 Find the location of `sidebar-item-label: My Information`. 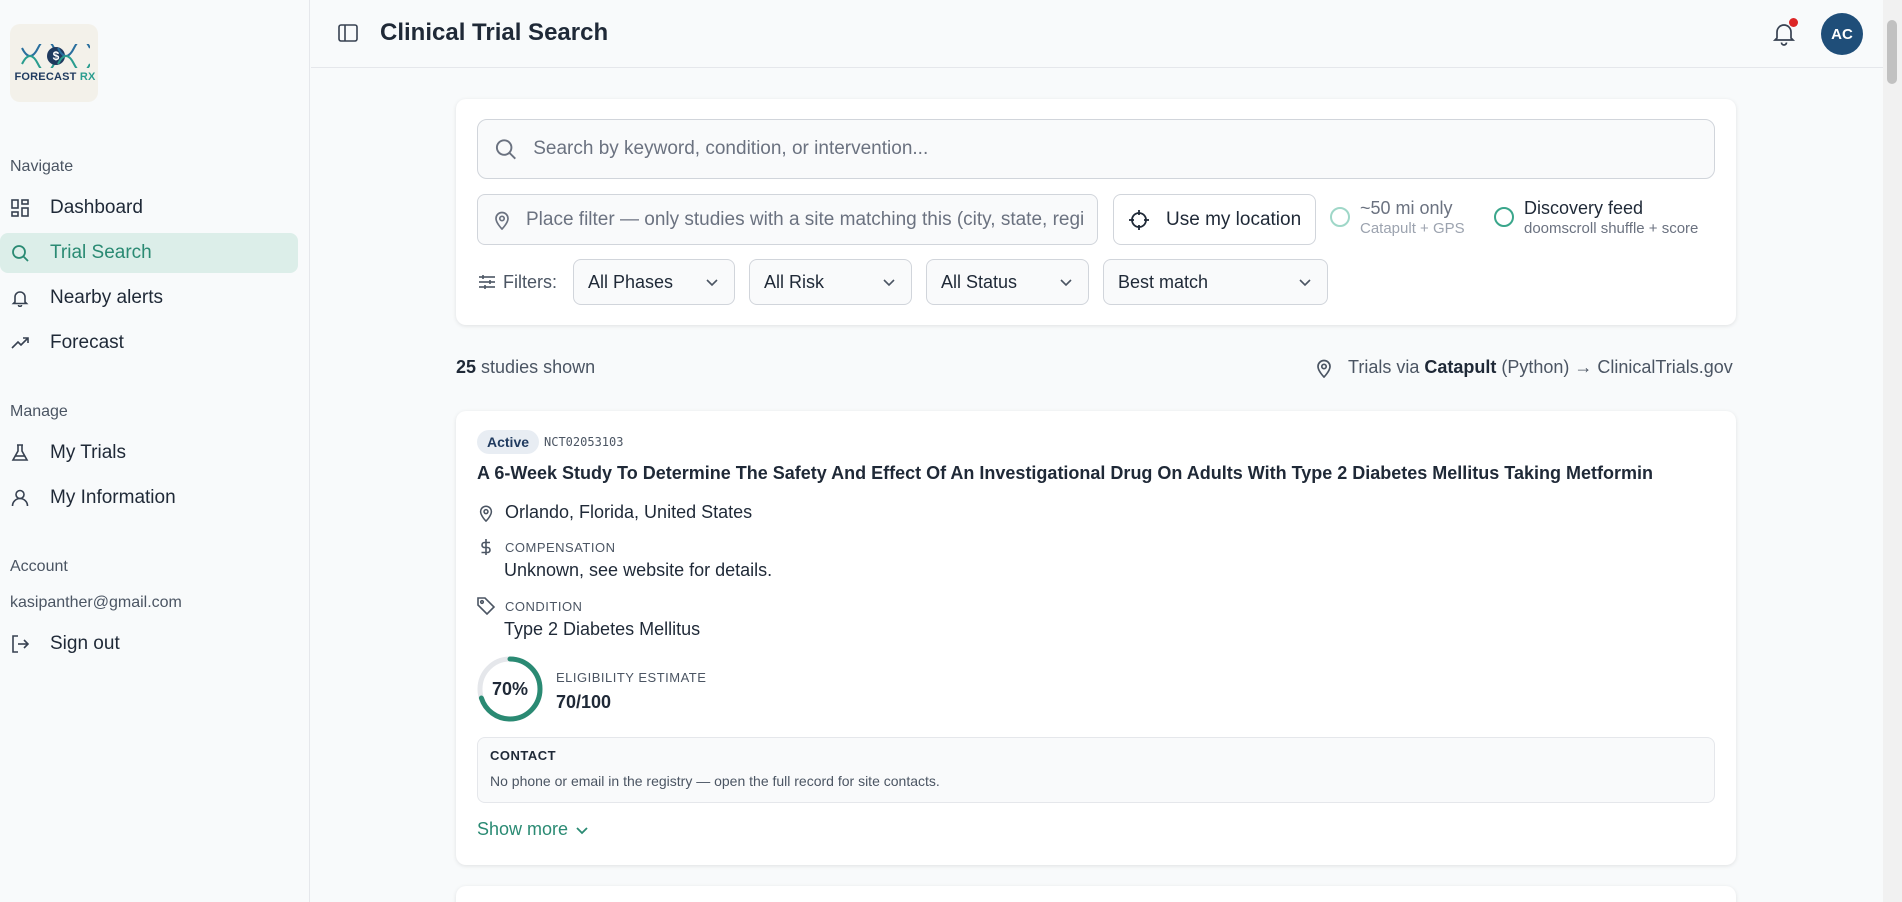

sidebar-item-label: My Information is located at coordinates (113, 497).